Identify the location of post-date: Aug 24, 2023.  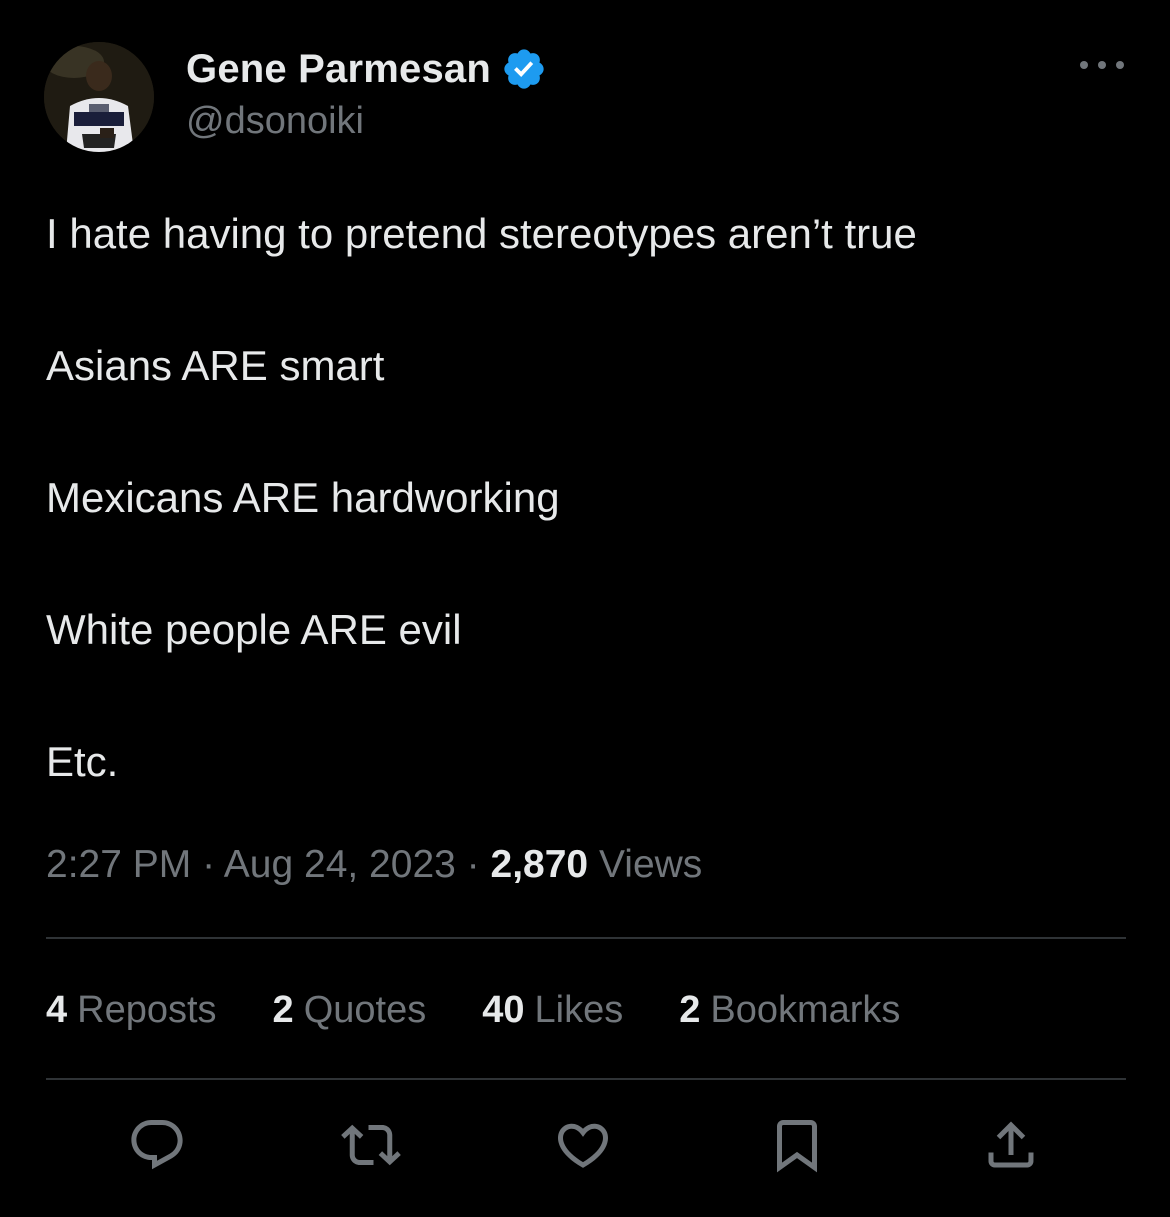
(340, 864).